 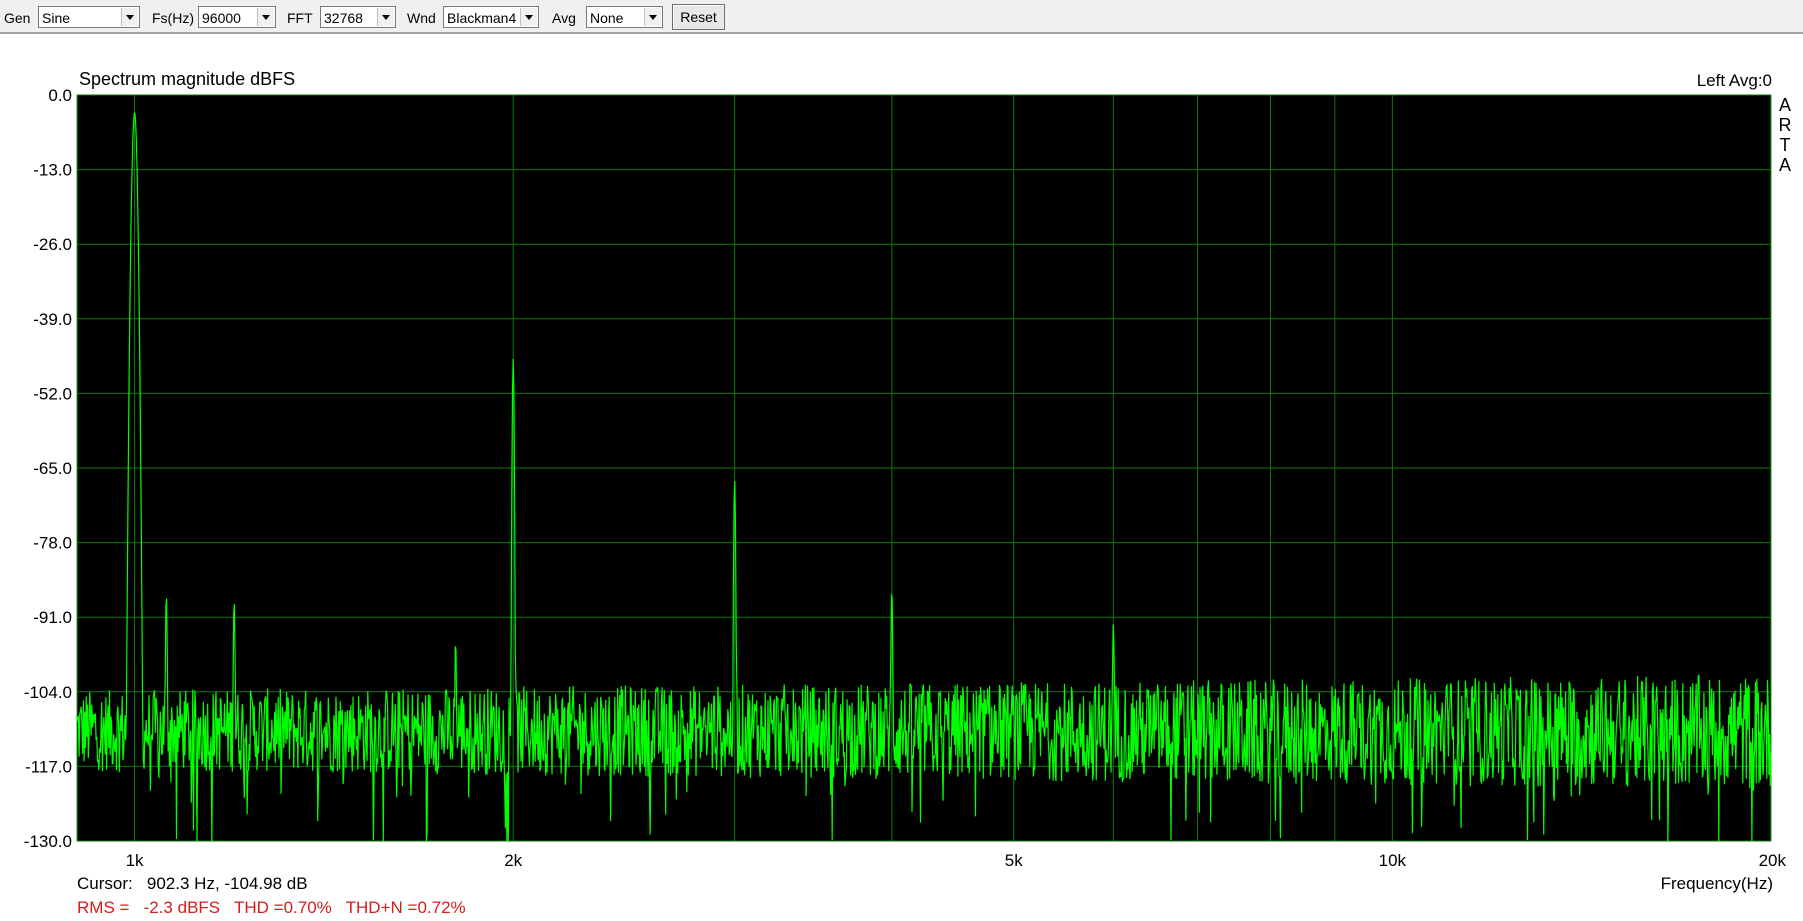 What do you see at coordinates (135, 860) in the screenshot?
I see `x-tick-label: 1k` at bounding box center [135, 860].